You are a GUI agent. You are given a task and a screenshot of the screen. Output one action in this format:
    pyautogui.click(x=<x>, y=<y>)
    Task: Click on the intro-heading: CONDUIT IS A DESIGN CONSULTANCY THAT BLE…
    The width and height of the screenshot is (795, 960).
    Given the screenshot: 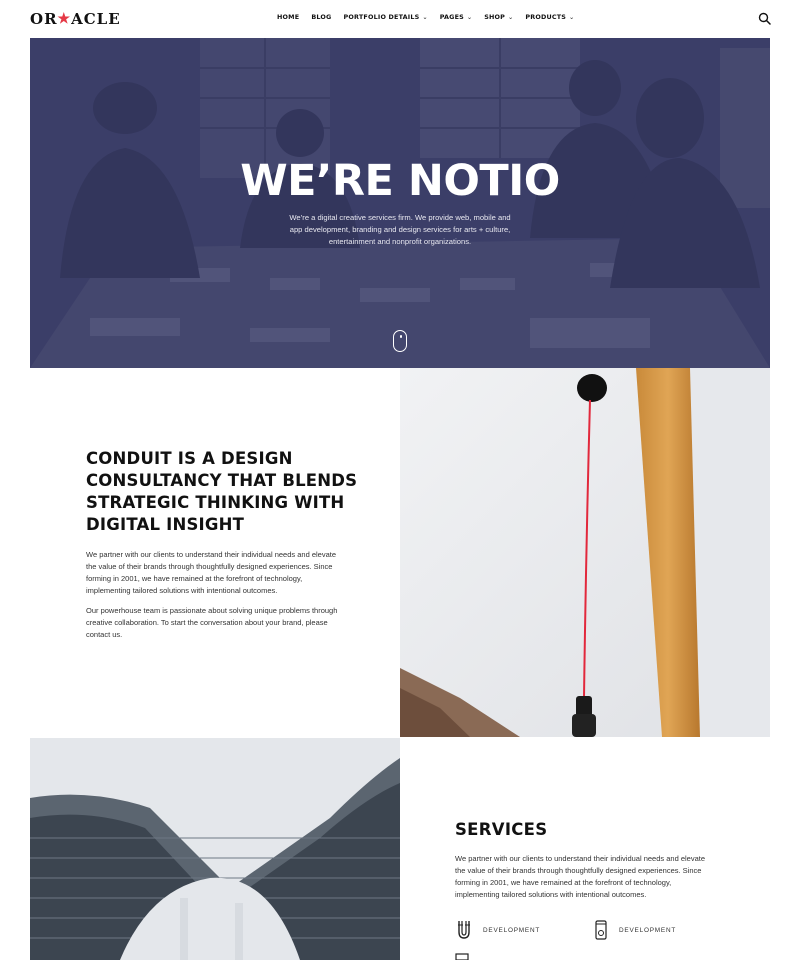 What is the action you would take?
    pyautogui.click(x=222, y=491)
    